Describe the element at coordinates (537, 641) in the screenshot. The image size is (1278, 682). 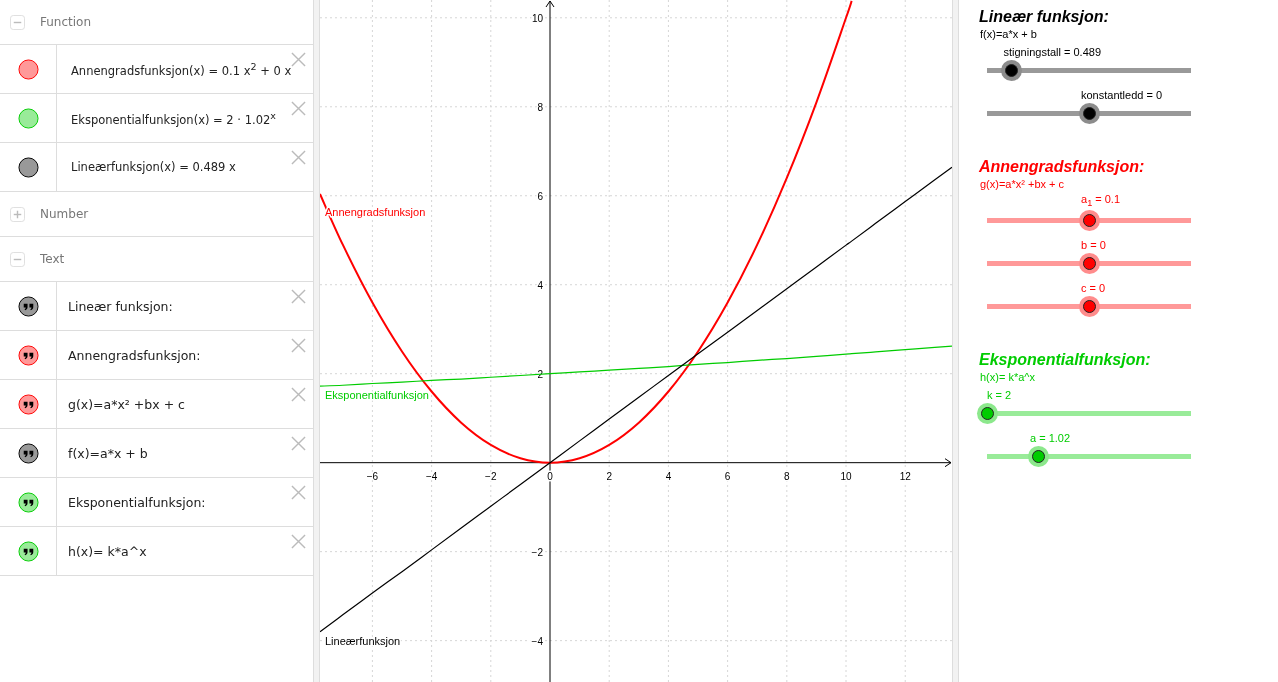
I see `y-tick-label: −4` at that location.